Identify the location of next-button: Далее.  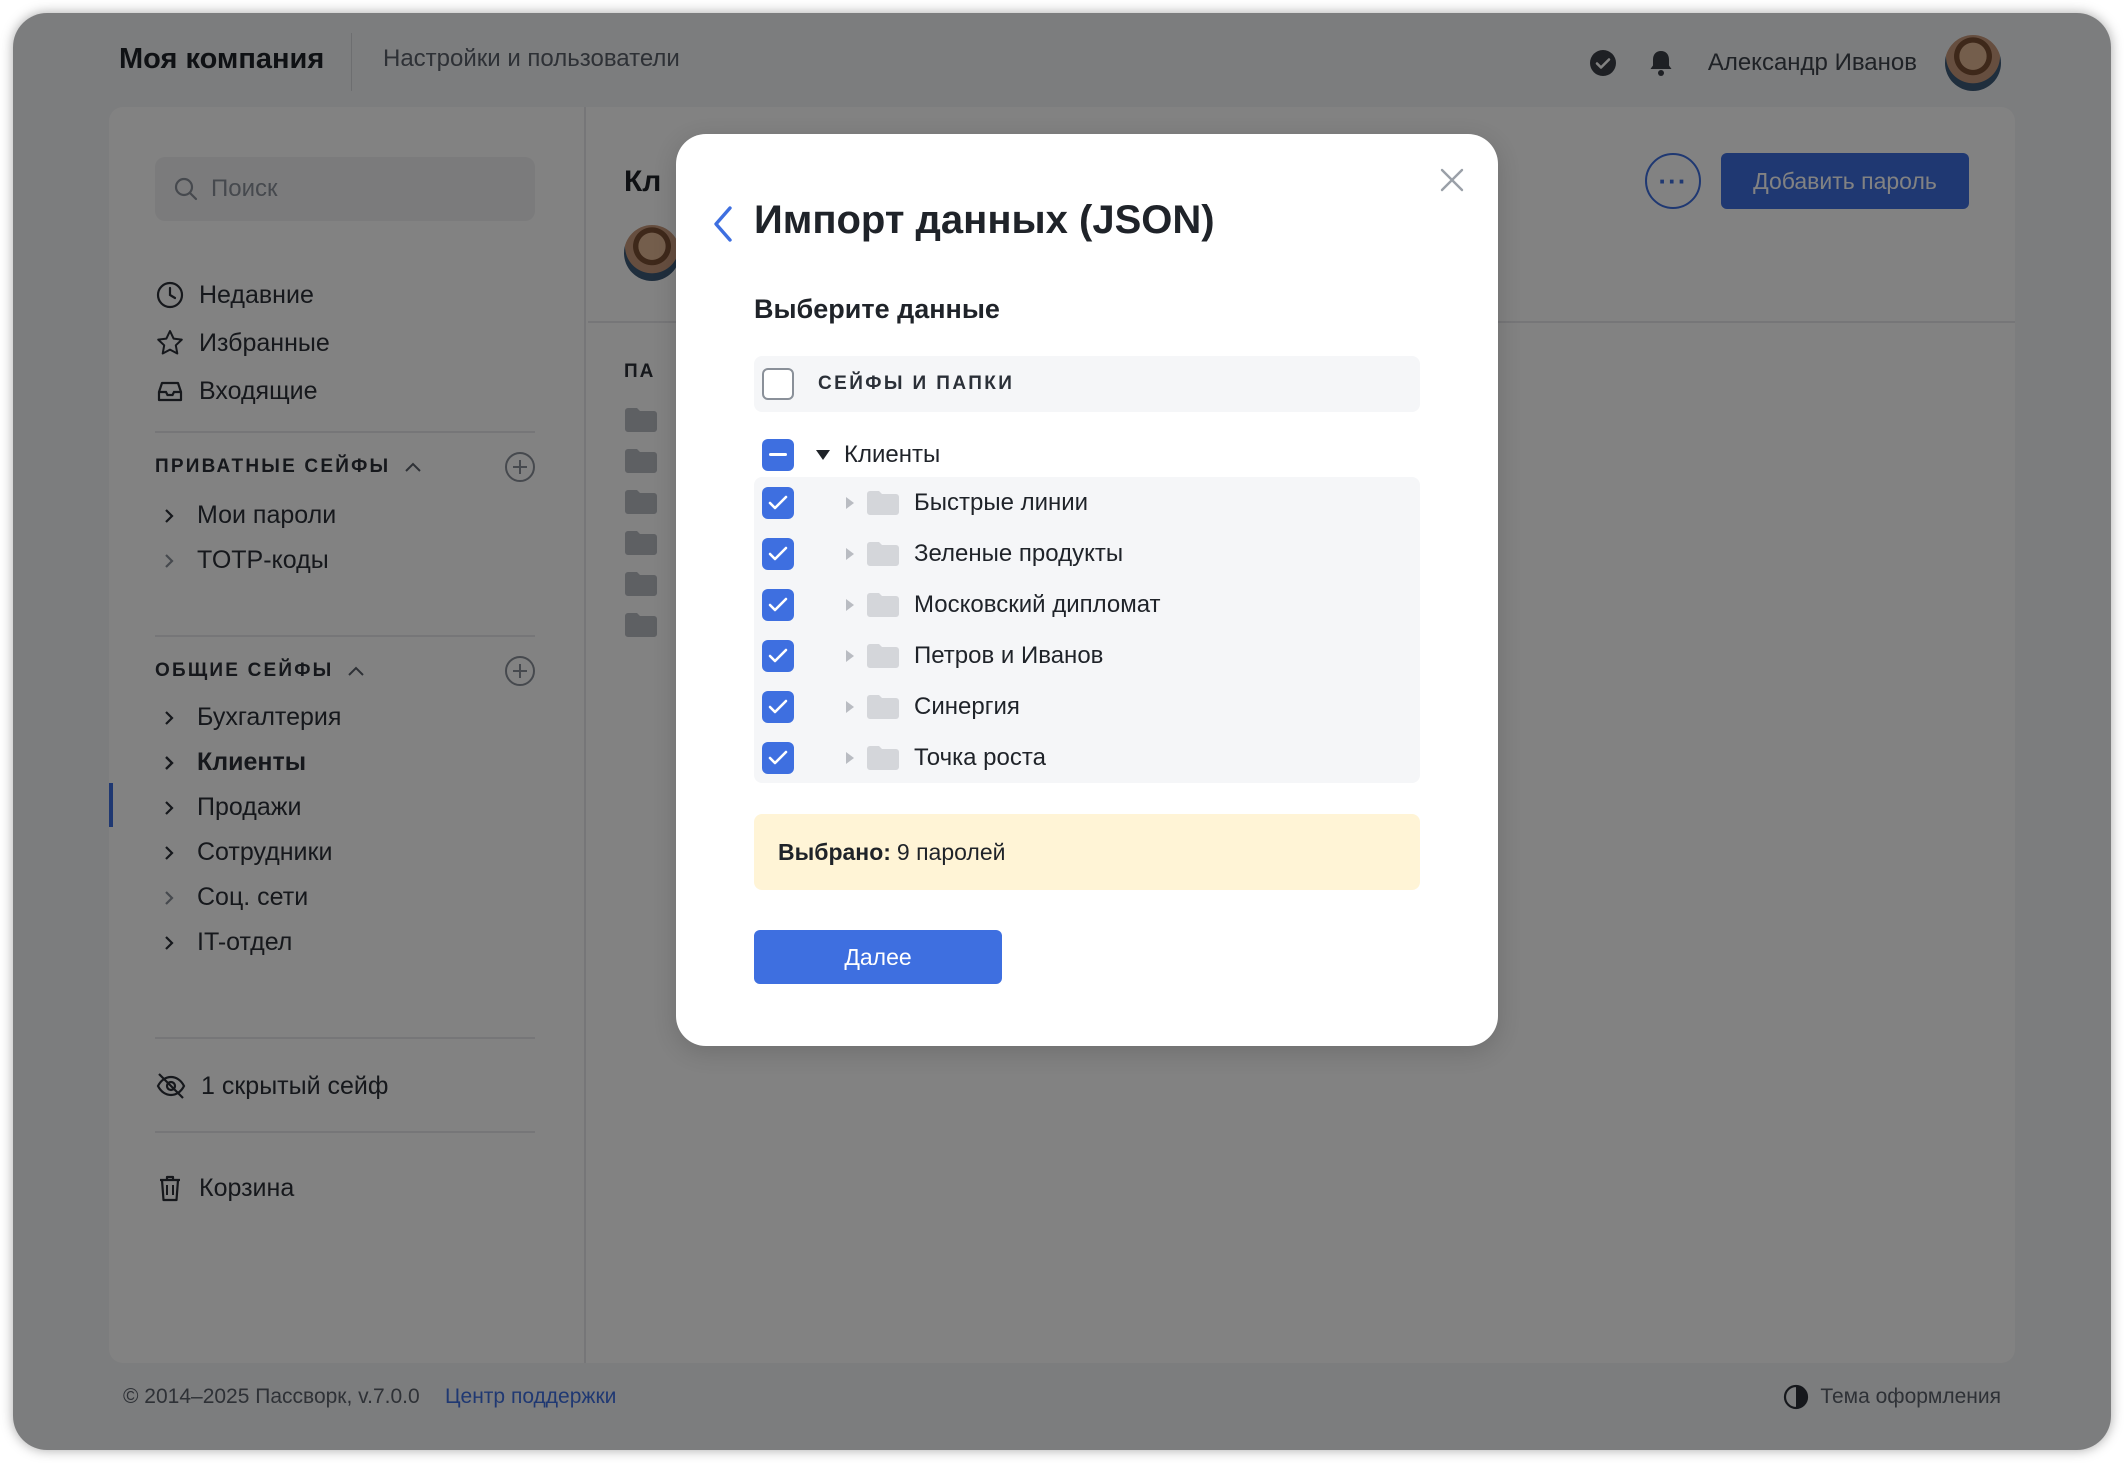
(878, 957).